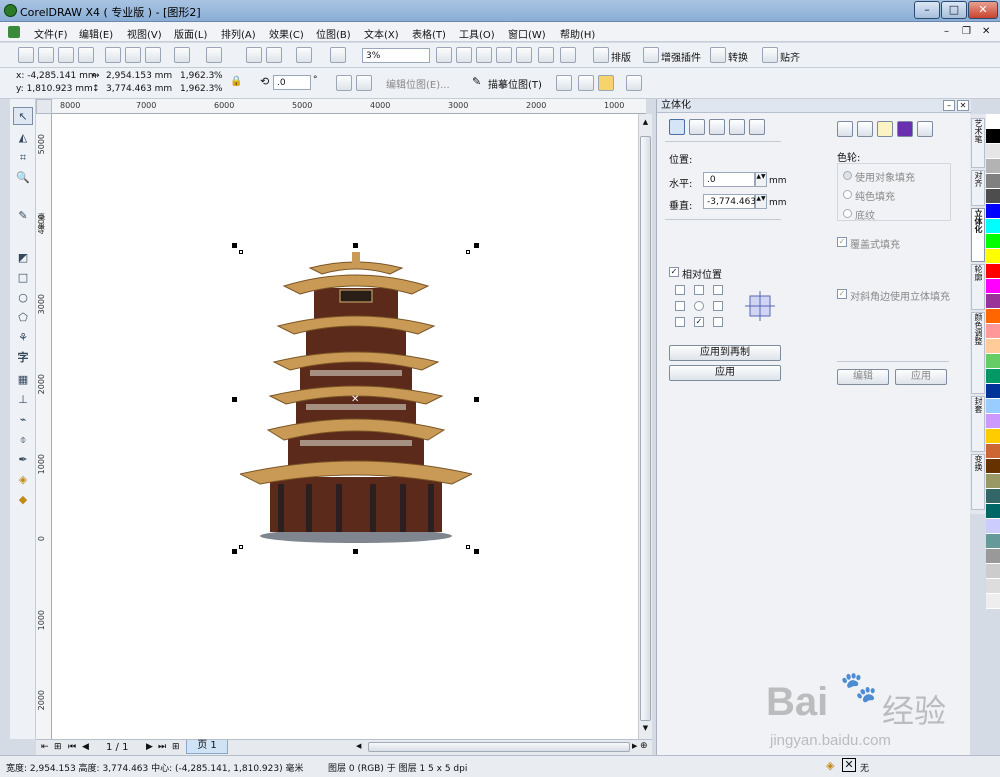 This screenshot has height=777, width=1000. I want to click on bevel-fill-checkbox: ✓, so click(842, 294).